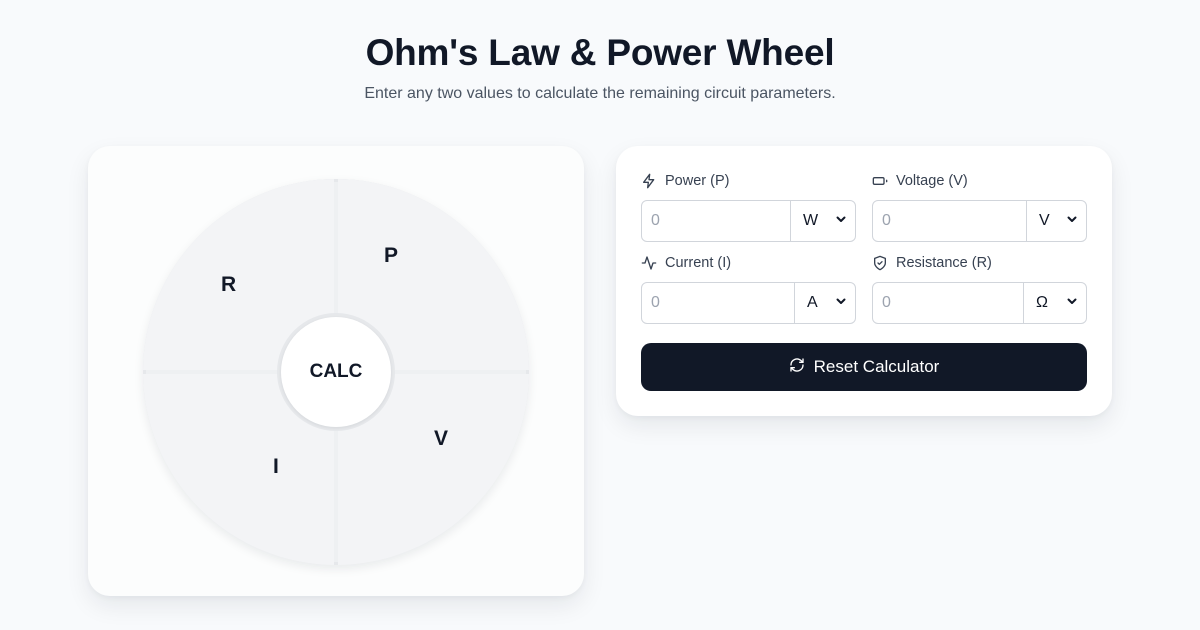 This screenshot has width=1200, height=630. I want to click on current-input-group: A, so click(748, 303).